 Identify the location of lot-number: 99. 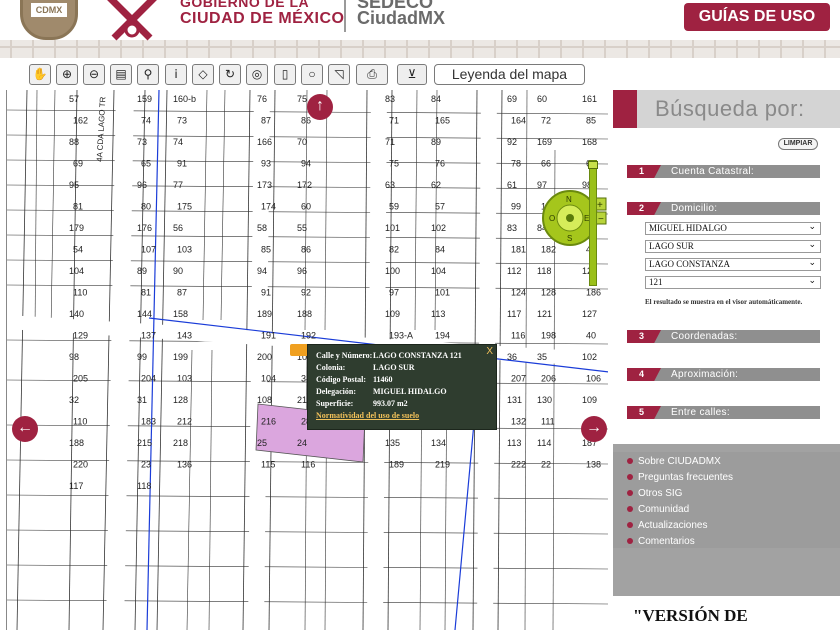
(516, 207).